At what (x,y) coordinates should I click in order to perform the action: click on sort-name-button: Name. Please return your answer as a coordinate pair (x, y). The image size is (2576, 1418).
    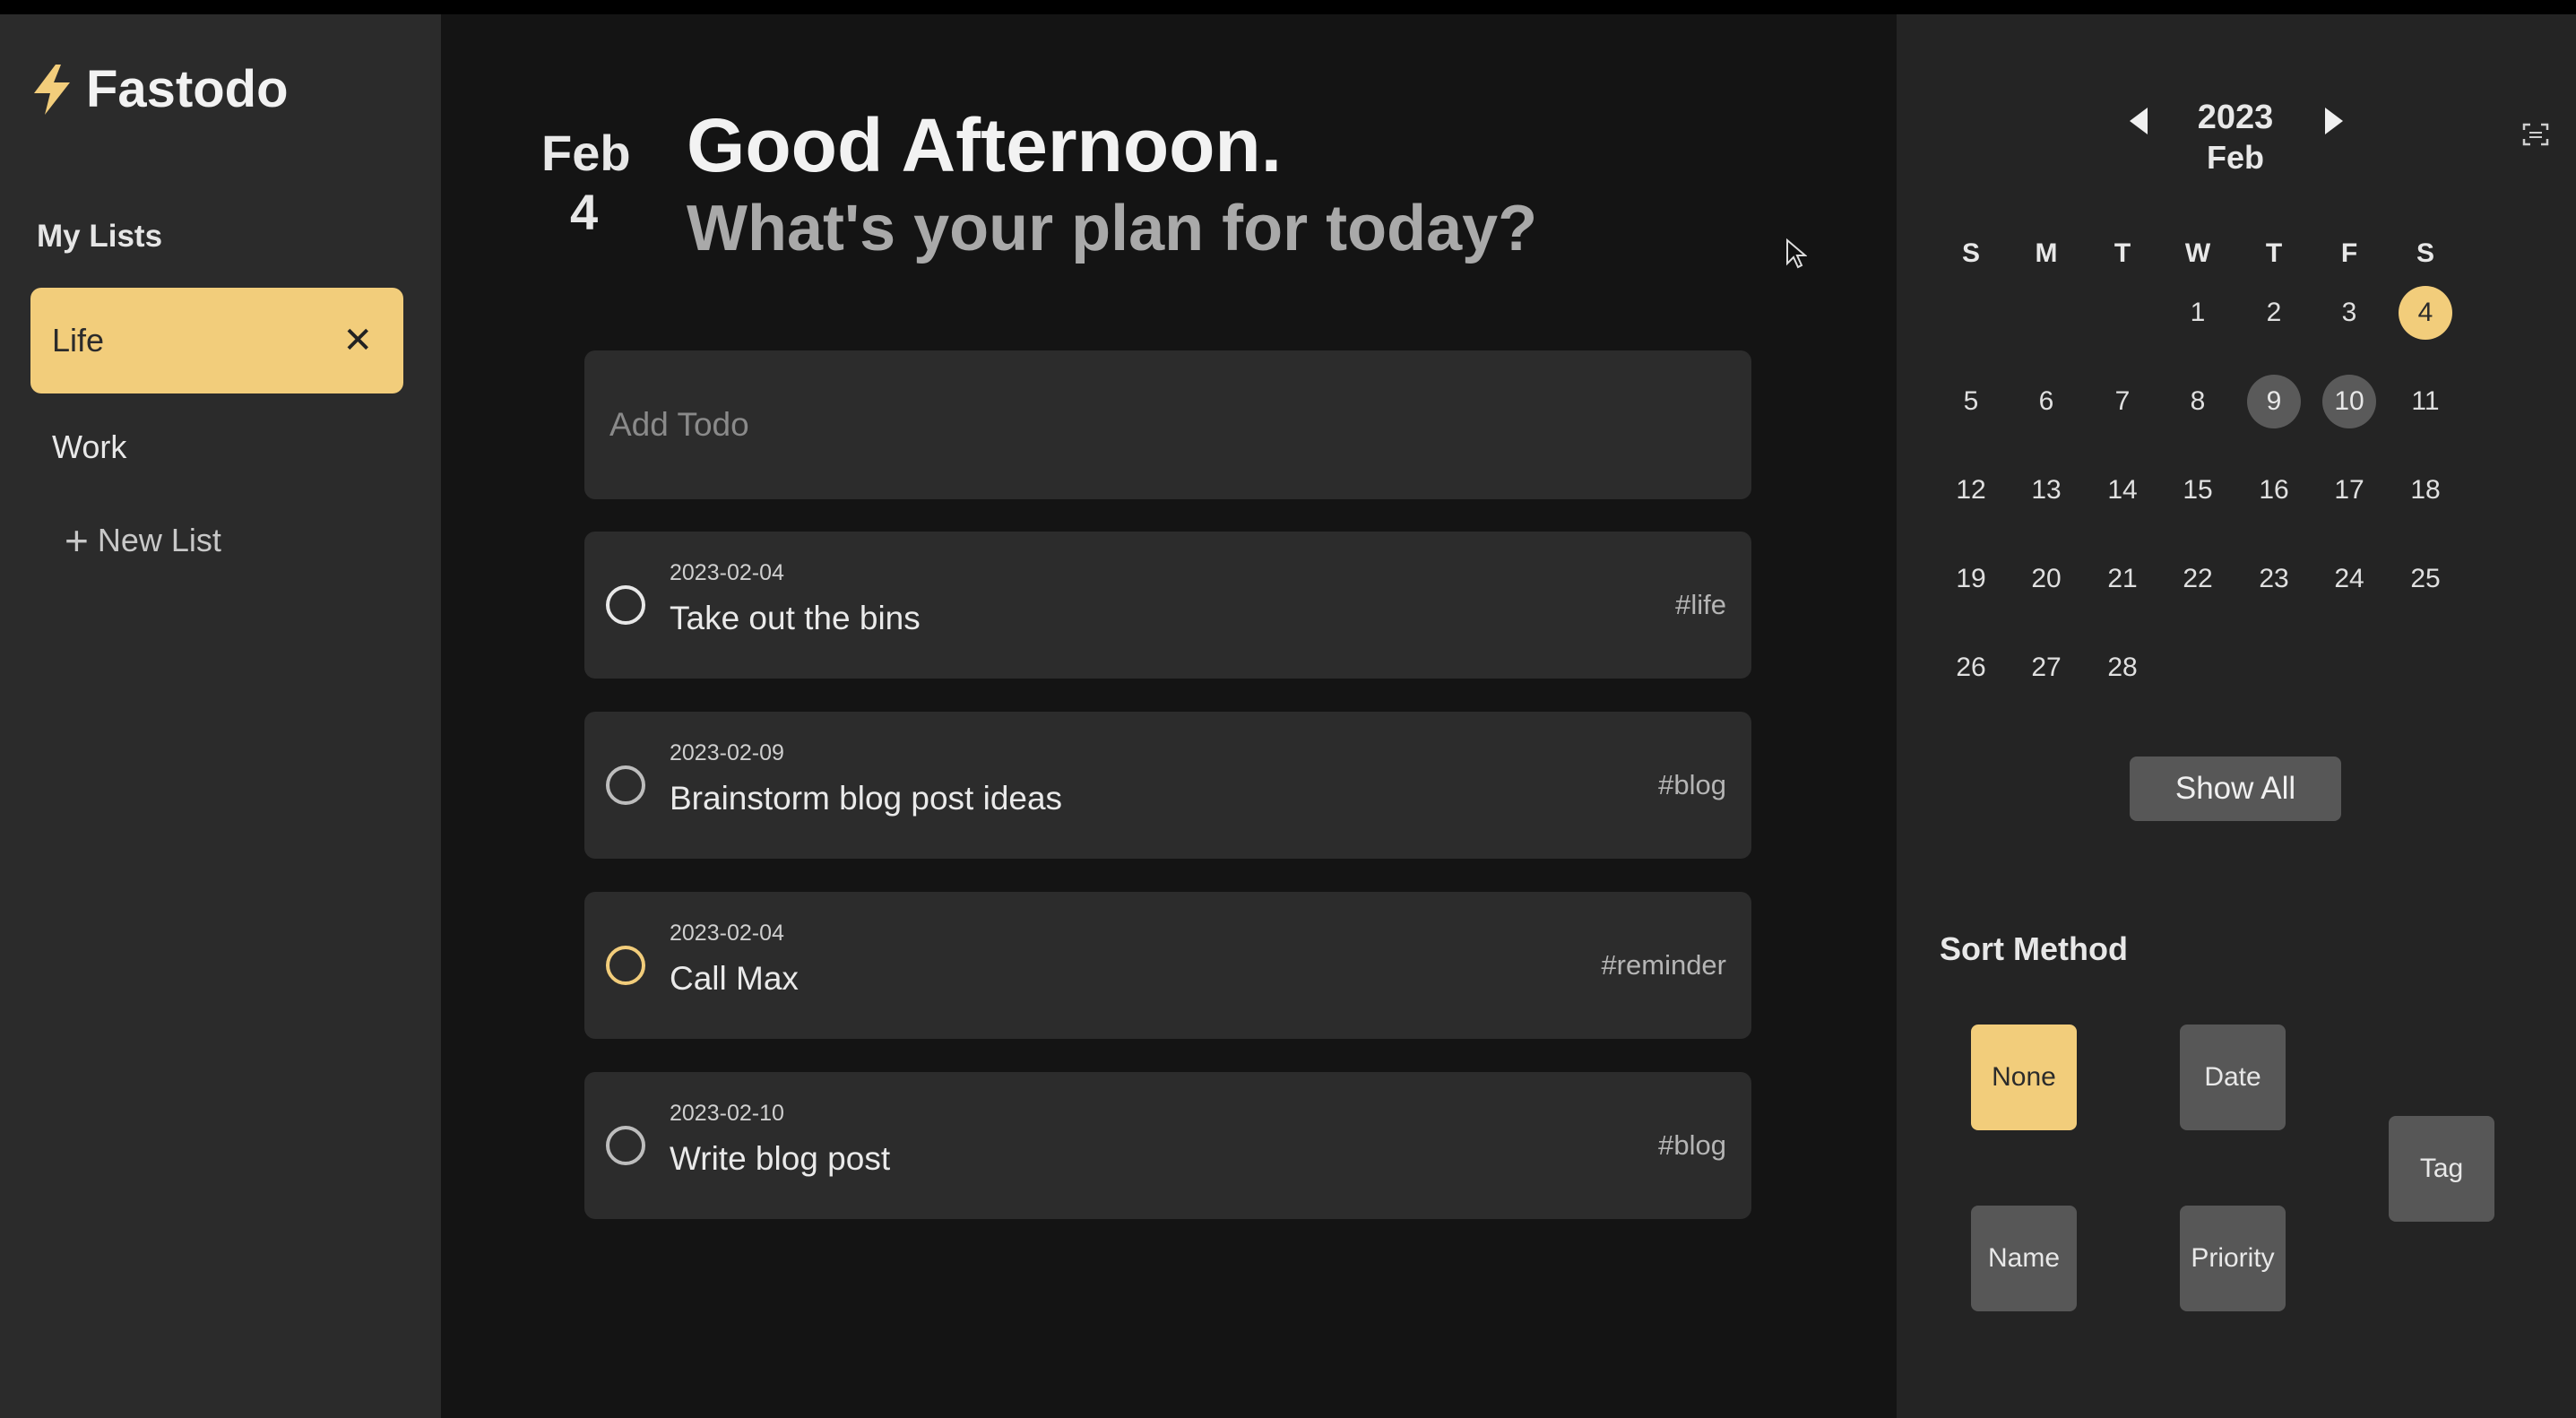
    Looking at the image, I should click on (2024, 1258).